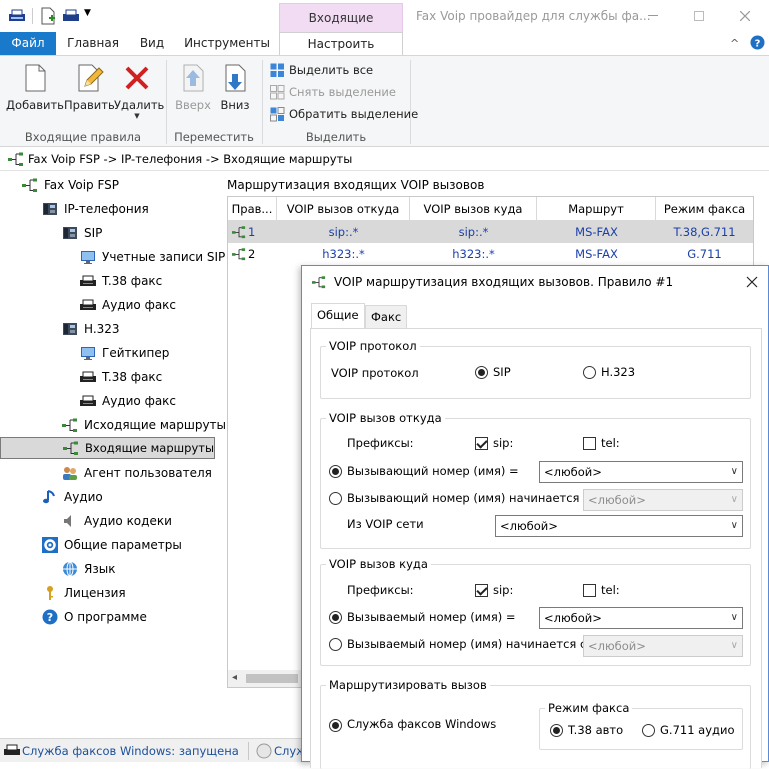 The height and width of the screenshot is (769, 769). I want to click on dialog-close-button, so click(752, 282).